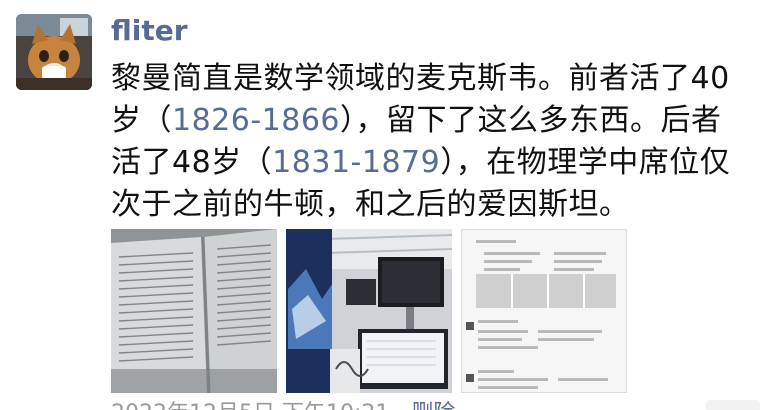 Image resolution: width=774 pixels, height=410 pixels. Describe the element at coordinates (141, 120) in the screenshot. I see `post-text-segment: 岁（` at that location.